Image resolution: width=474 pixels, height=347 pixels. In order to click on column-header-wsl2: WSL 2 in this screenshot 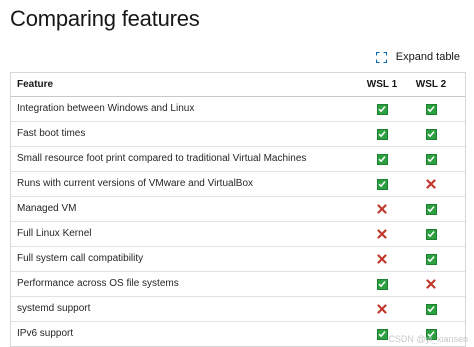, I will do `click(431, 84)`.